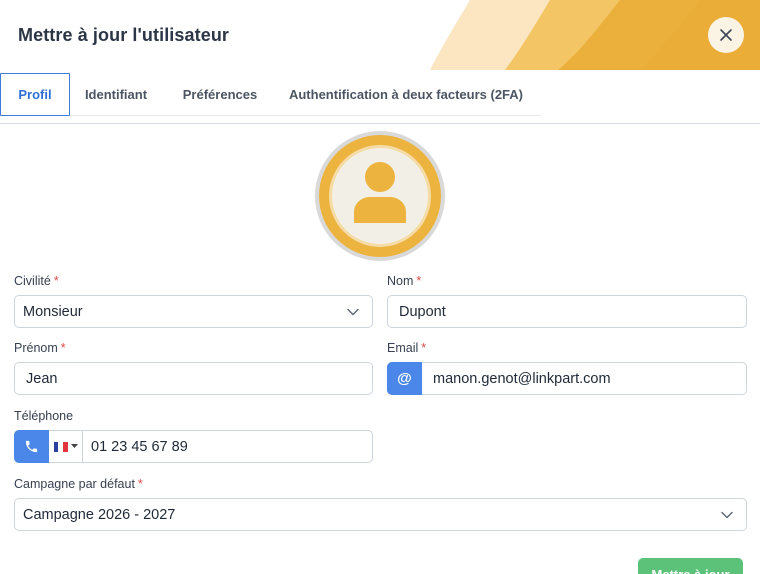  What do you see at coordinates (40, 348) in the screenshot?
I see `prenom-label: Prénom *` at bounding box center [40, 348].